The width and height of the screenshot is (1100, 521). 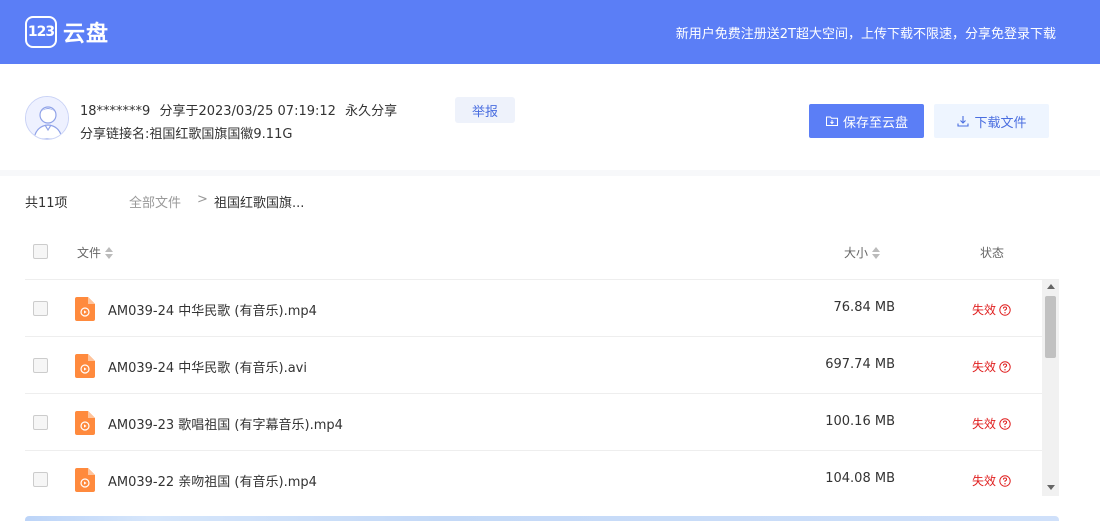 I want to click on share-user: 18*******9, so click(x=115, y=111).